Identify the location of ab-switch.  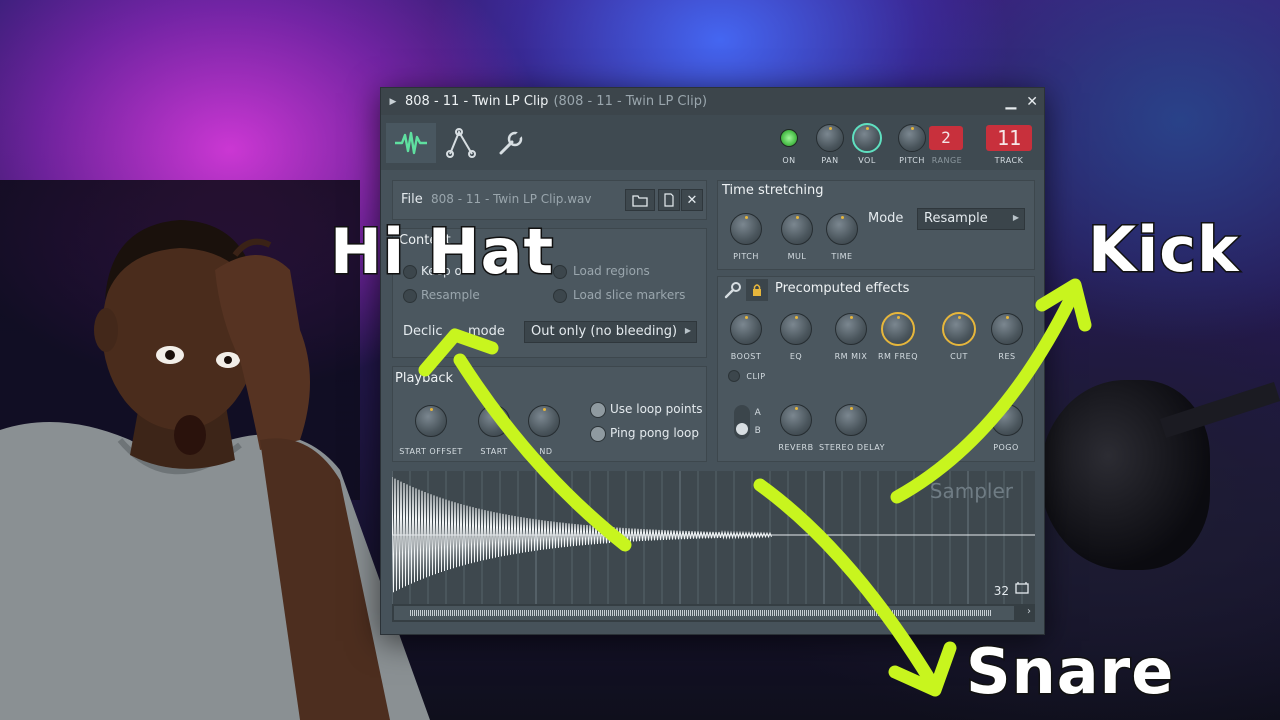
(742, 422).